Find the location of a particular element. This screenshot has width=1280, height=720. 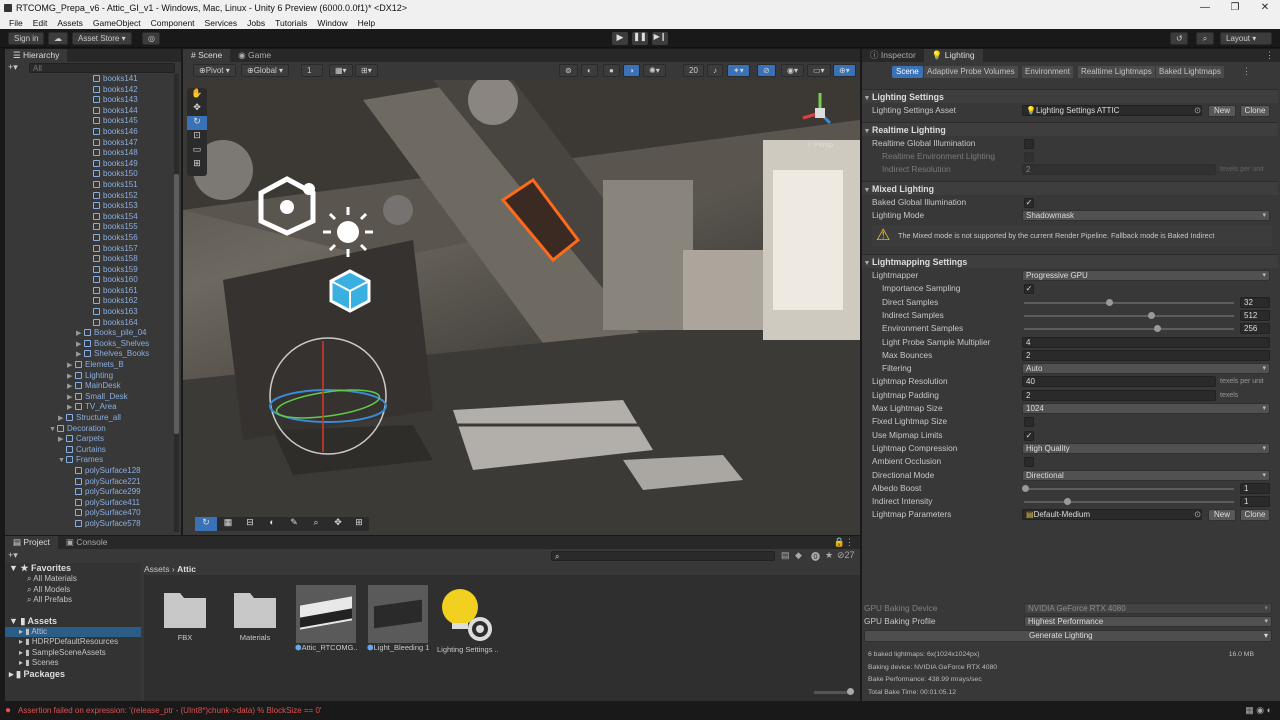

filter-type-icon: ▤ is located at coordinates (785, 555).